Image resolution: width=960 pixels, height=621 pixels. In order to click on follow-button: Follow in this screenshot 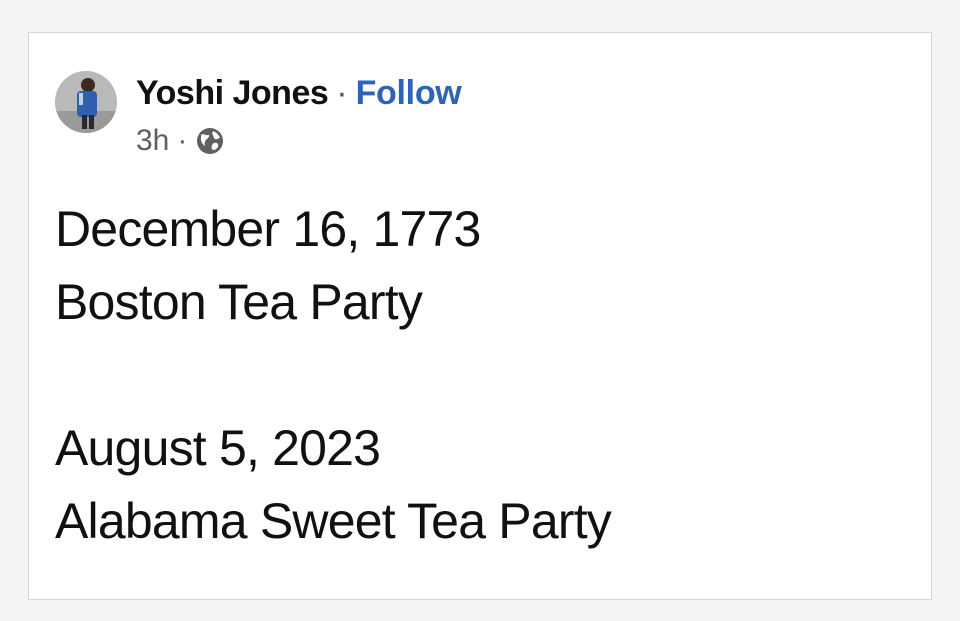, I will do `click(409, 93)`.